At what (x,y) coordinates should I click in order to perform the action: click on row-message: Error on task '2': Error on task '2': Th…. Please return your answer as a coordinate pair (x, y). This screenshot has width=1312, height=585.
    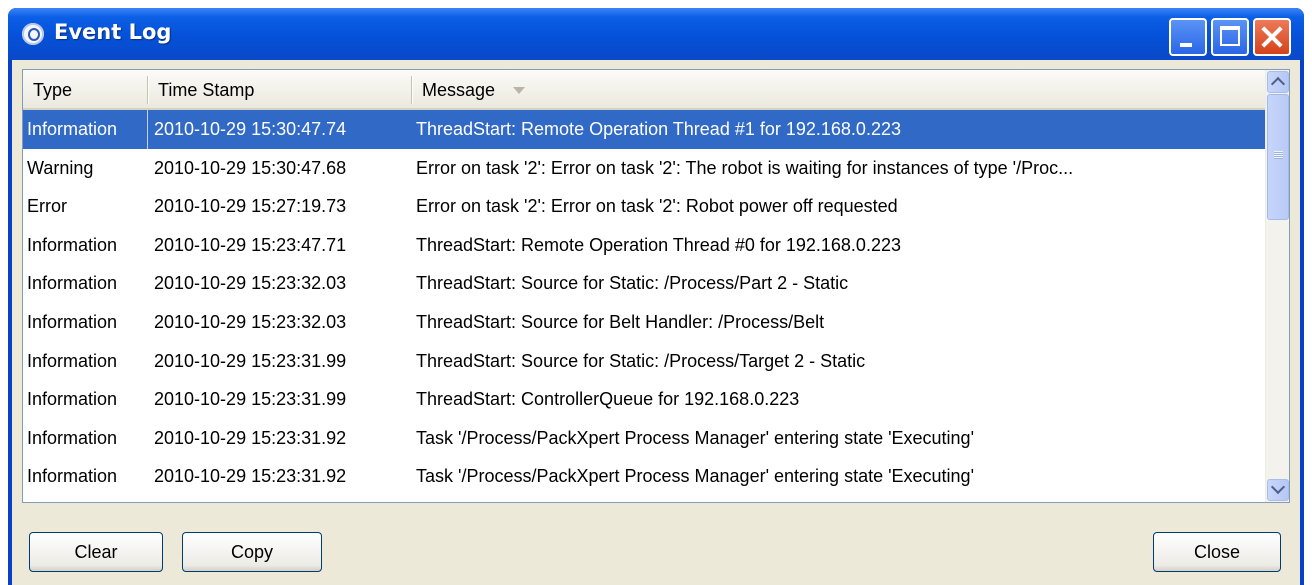
    Looking at the image, I should click on (745, 167).